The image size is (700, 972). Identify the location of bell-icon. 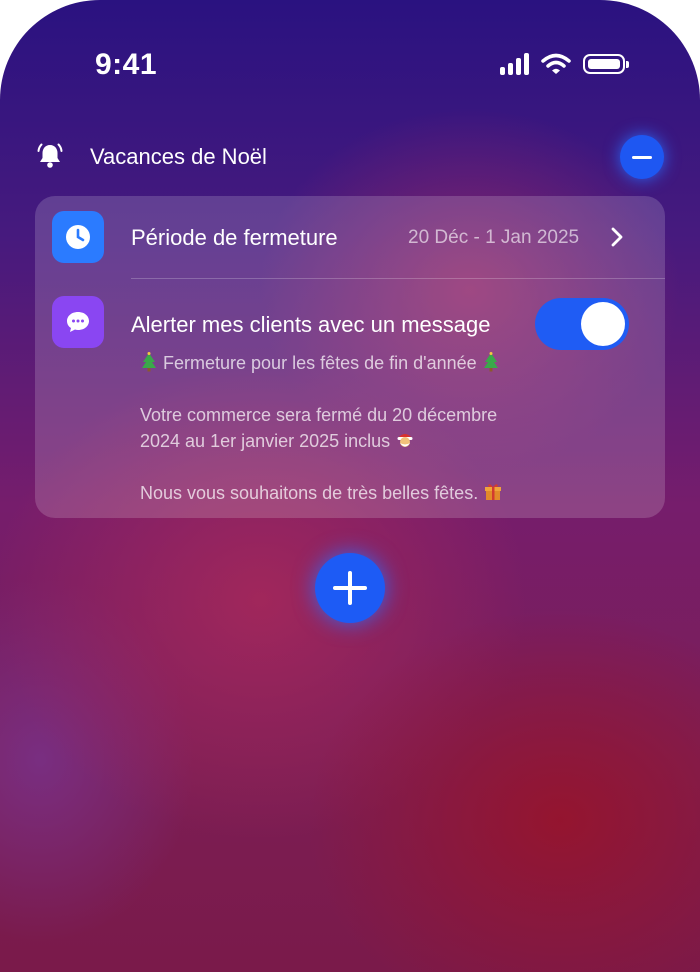
(50, 155).